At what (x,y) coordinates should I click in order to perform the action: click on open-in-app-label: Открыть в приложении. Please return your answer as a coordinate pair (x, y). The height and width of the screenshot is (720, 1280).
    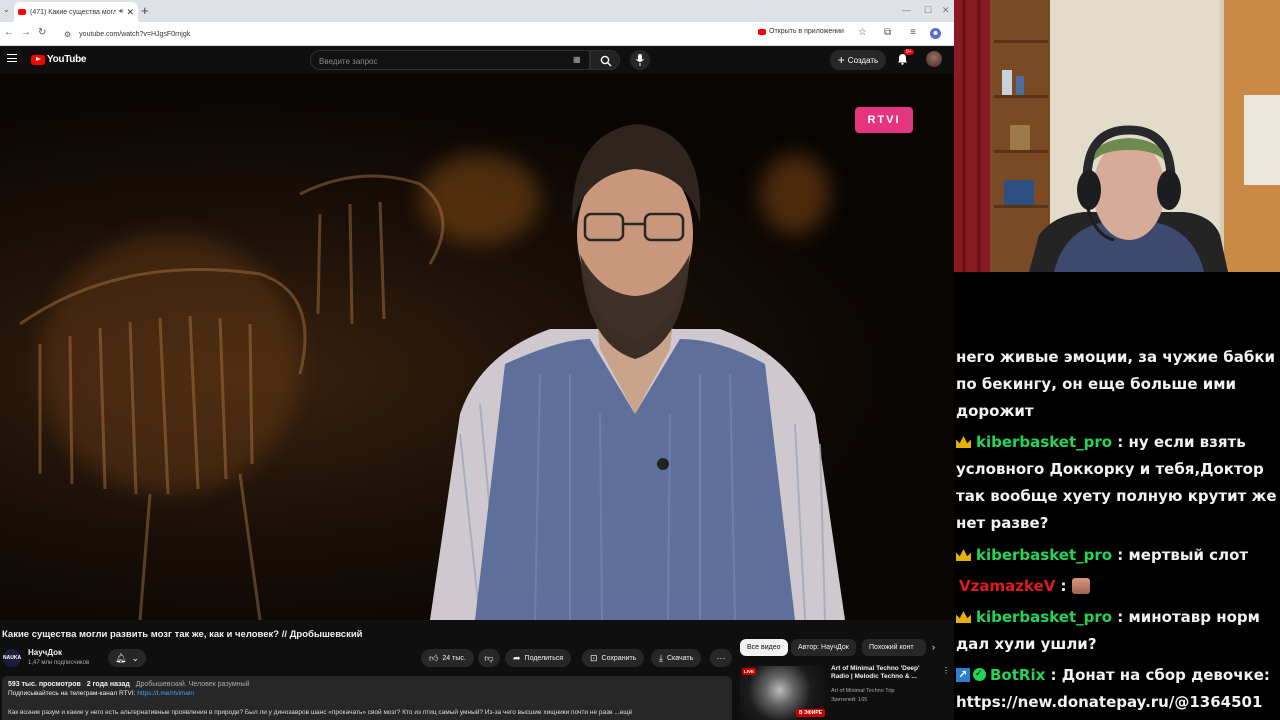
    Looking at the image, I should click on (806, 31).